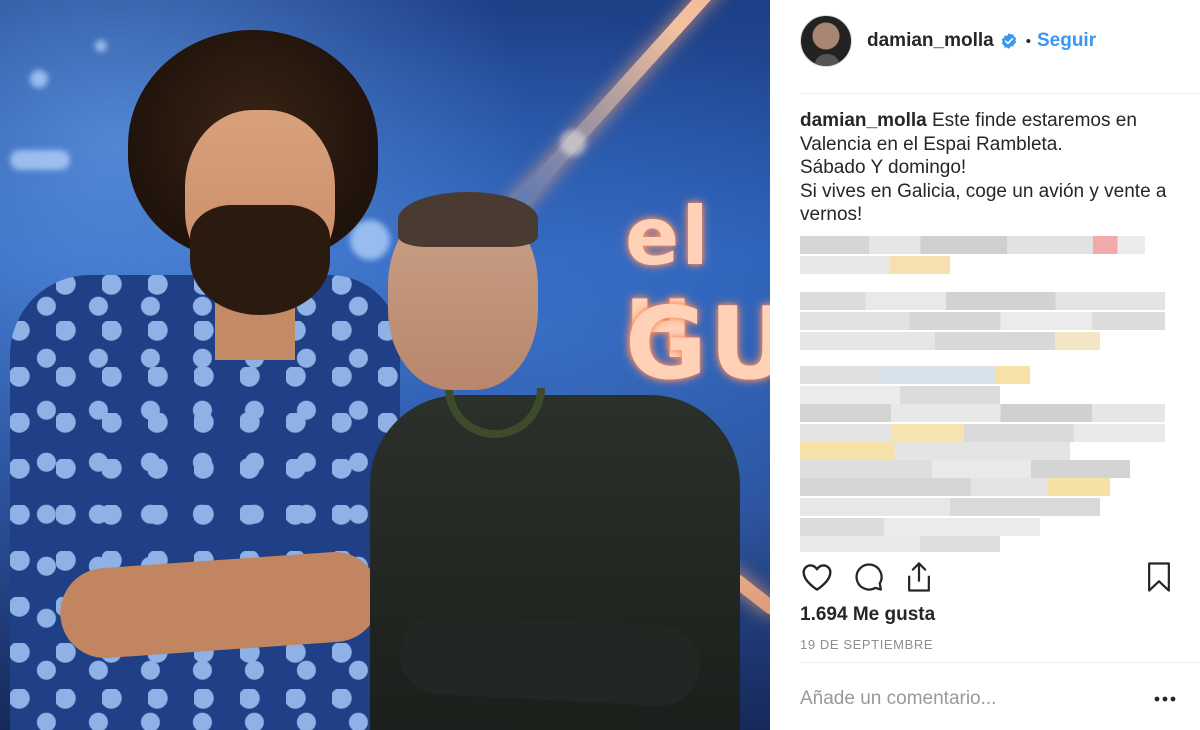 This screenshot has height=730, width=1200. What do you see at coordinates (697, 343) in the screenshot?
I see `show-sign-text: GU` at bounding box center [697, 343].